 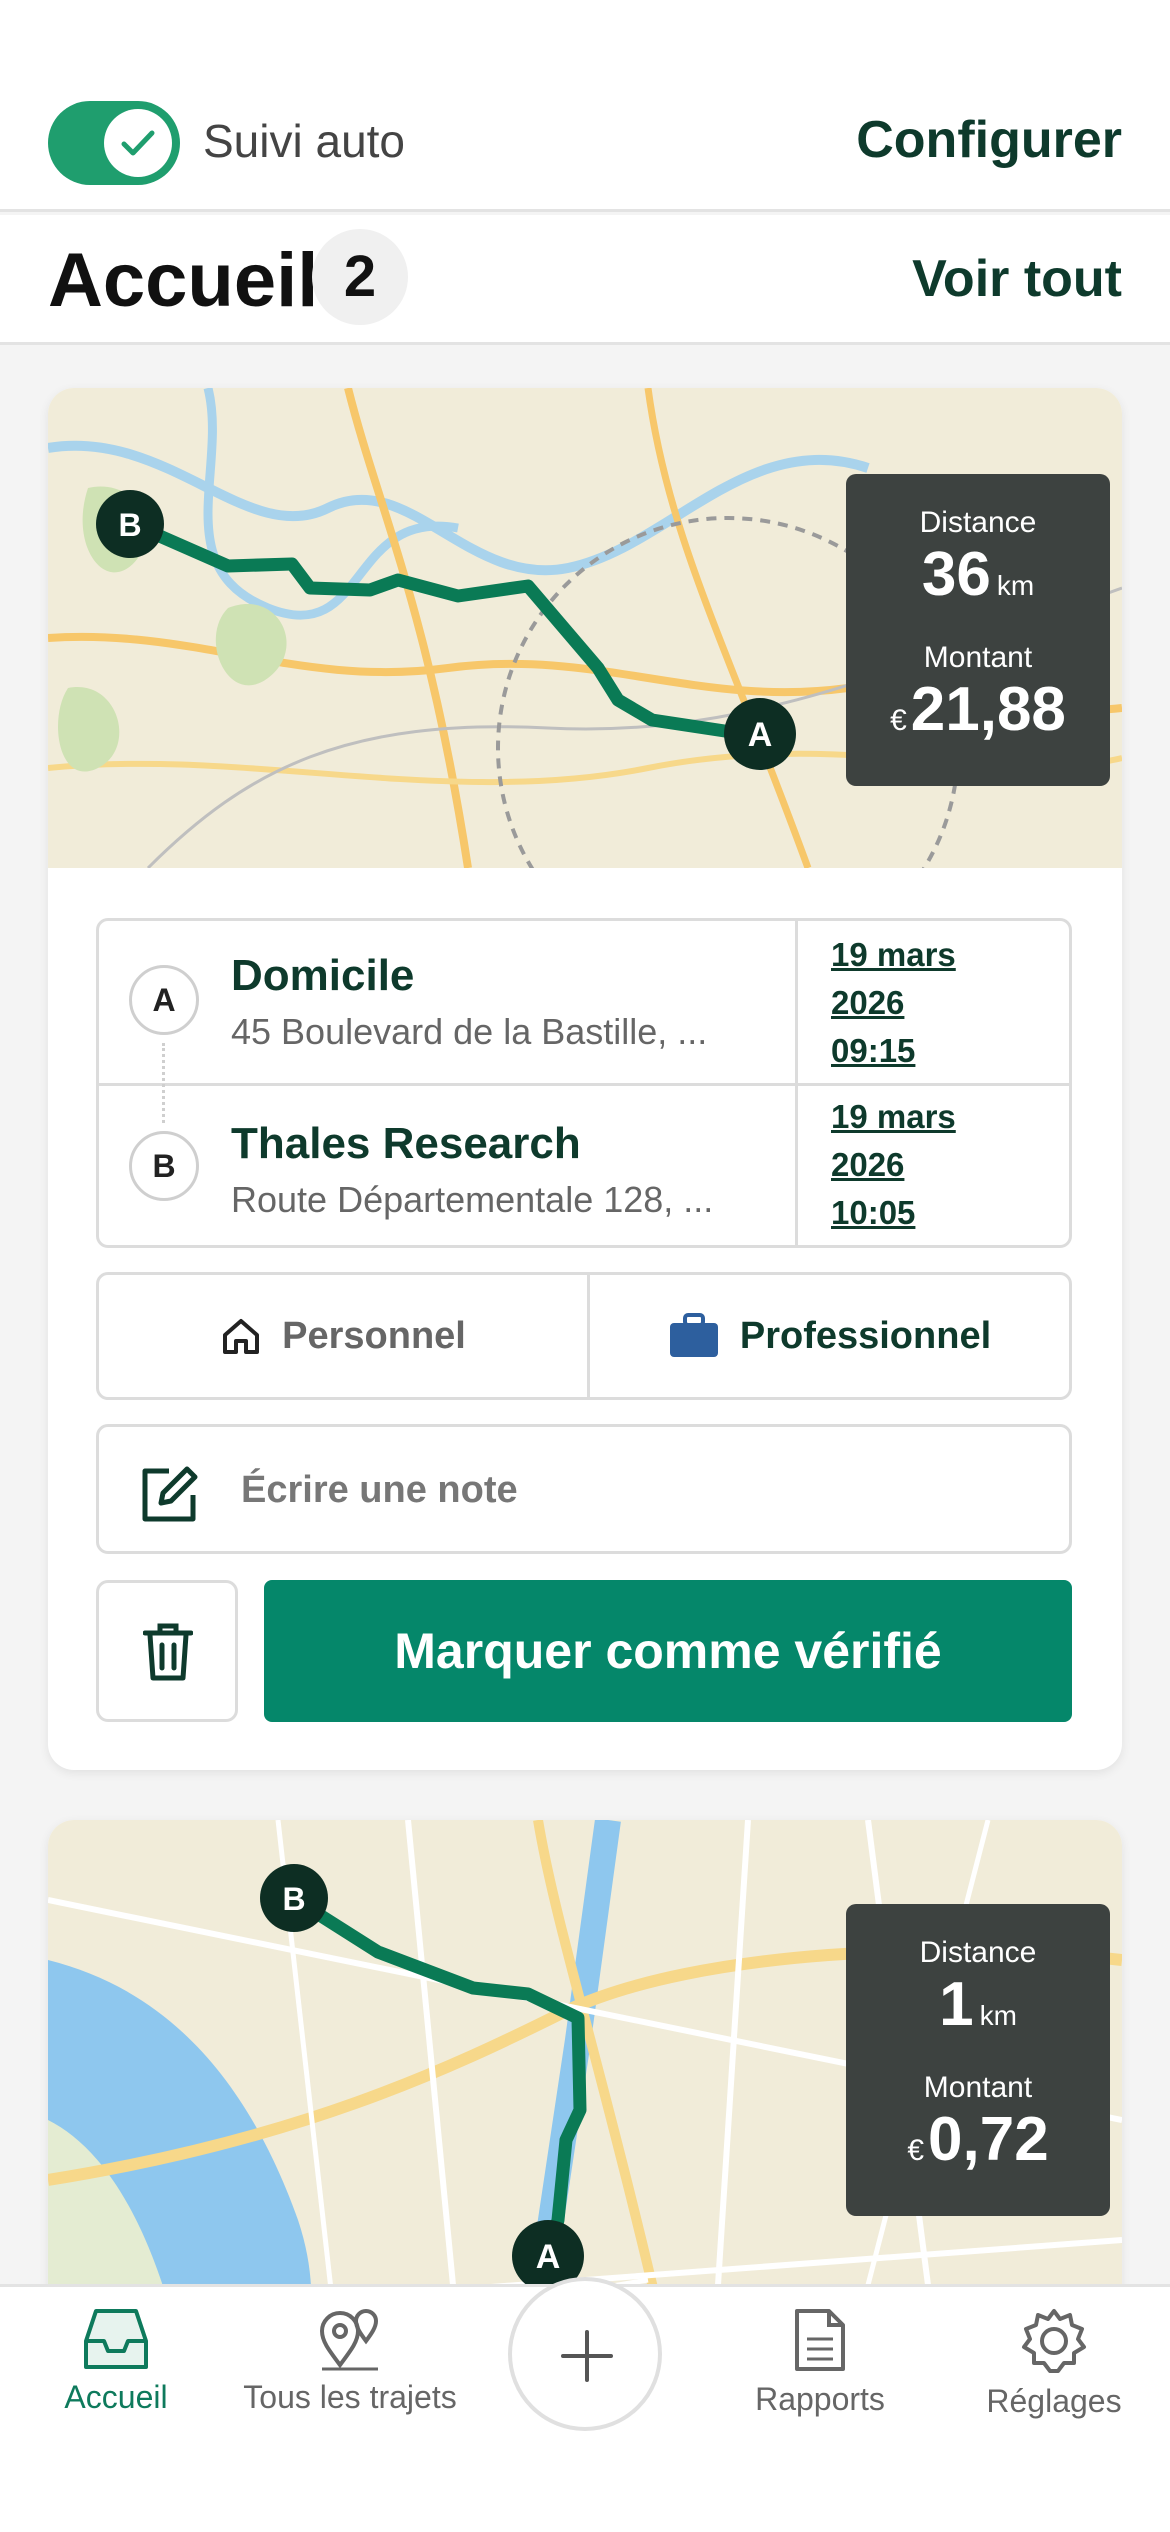 I want to click on trip-stats-panel: Distance 1 km Montant €0,72, so click(x=978, y=2060).